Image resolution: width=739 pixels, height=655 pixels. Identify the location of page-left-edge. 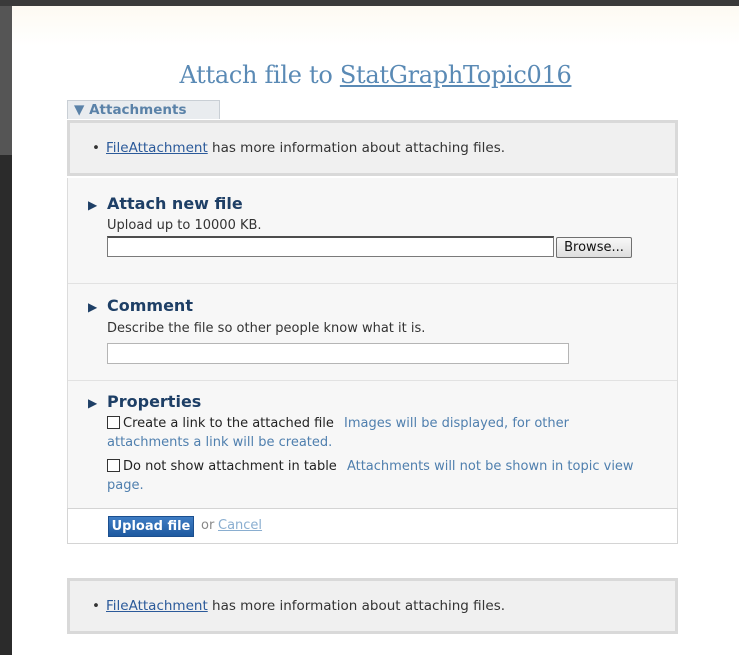
(6, 405).